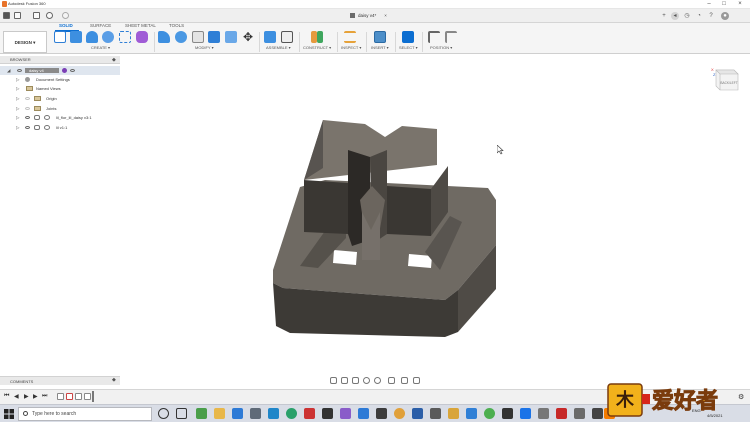 The height and width of the screenshot is (422, 750). What do you see at coordinates (278, 47) in the screenshot?
I see `assemble-group-label: ASSEMBLE ▾` at bounding box center [278, 47].